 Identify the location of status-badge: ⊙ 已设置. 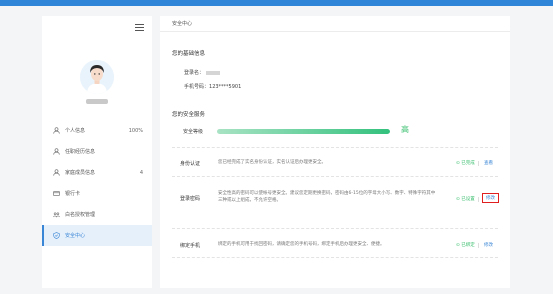
(465, 199).